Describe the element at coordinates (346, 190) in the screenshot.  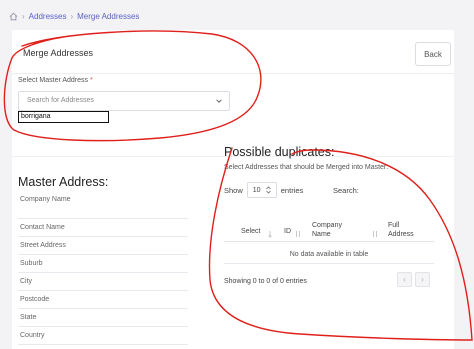
I see `table-search-label: Search:` at that location.